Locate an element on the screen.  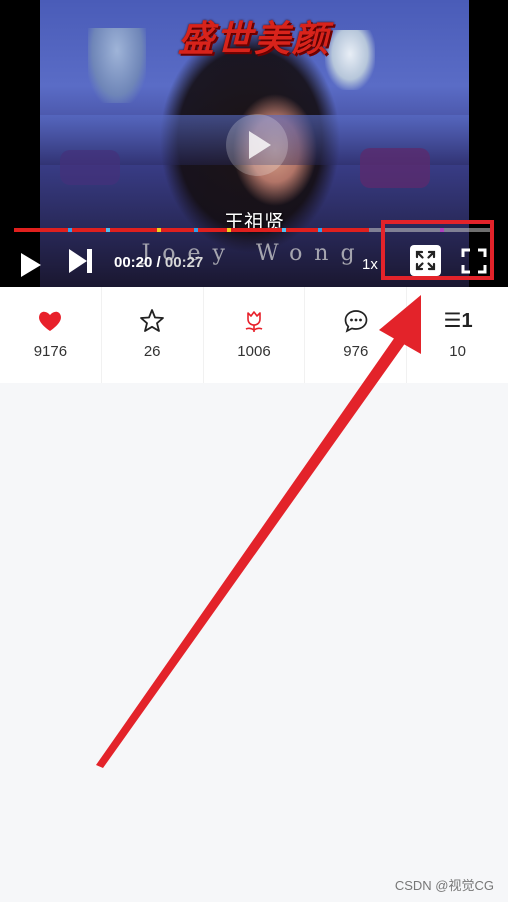
action-bar: 9176 26 1006 976 ☰1 10 is located at coordinates (254, 335).